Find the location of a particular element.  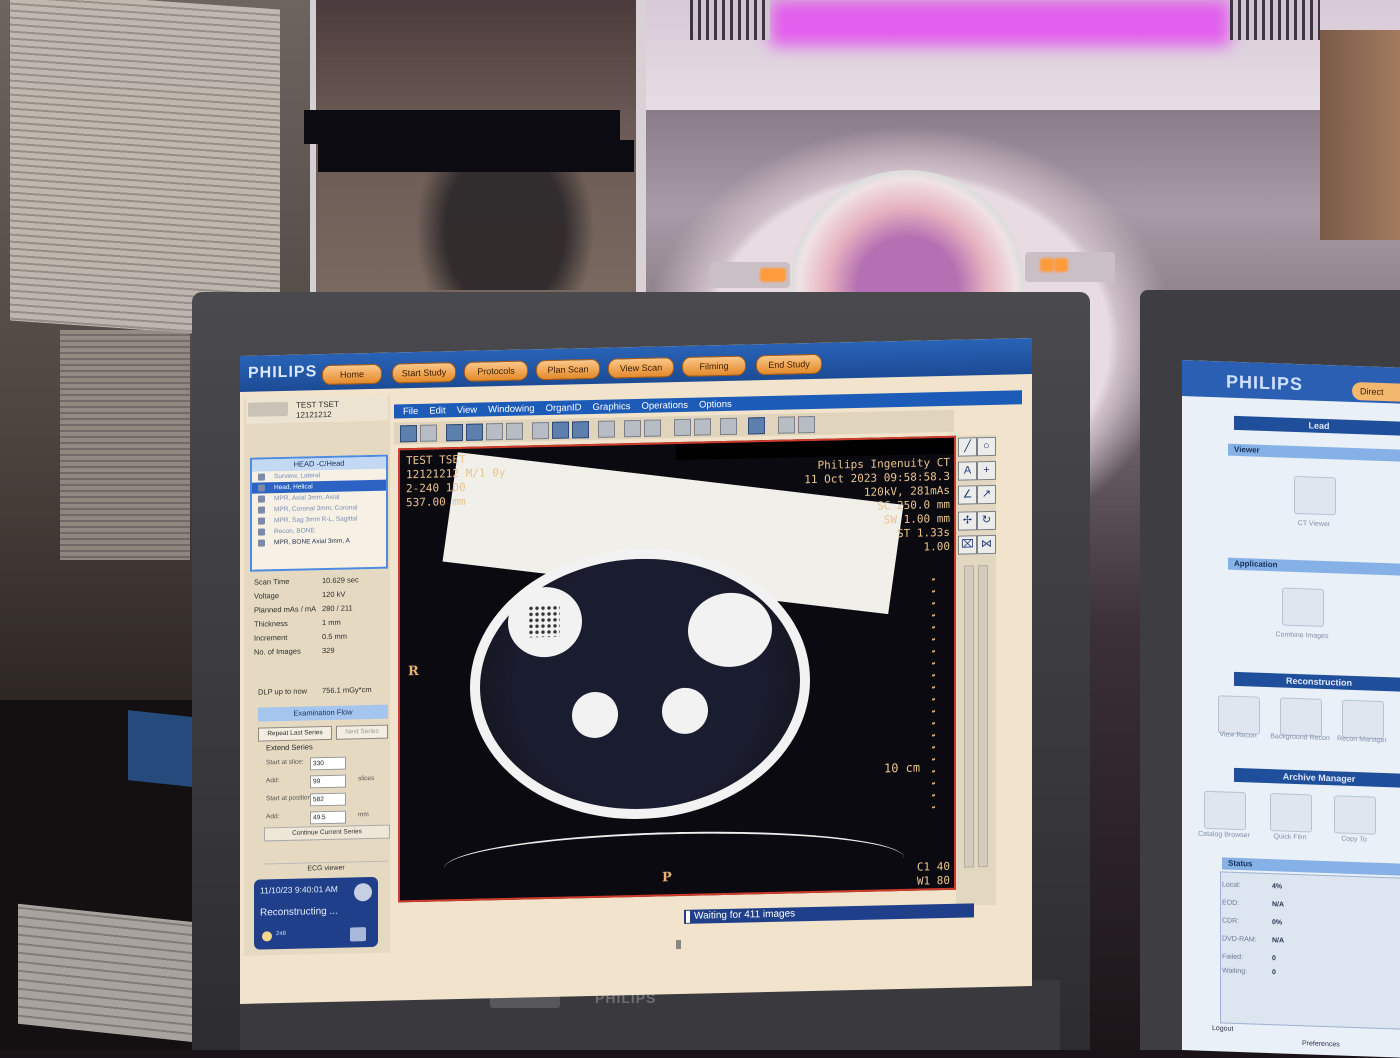

recon-manager-icon is located at coordinates (1363, 719).